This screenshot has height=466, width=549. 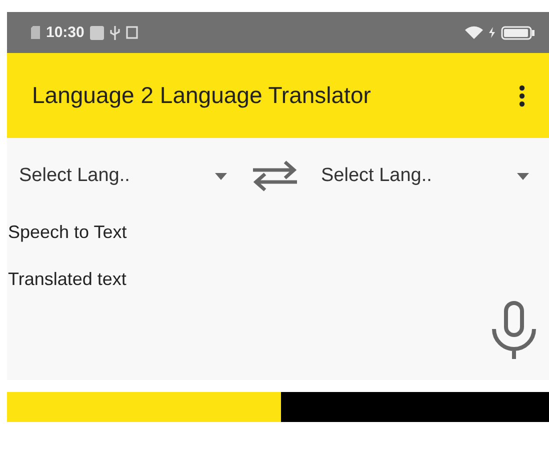 I want to click on app-title: Language 2 Language Translator, so click(x=202, y=95).